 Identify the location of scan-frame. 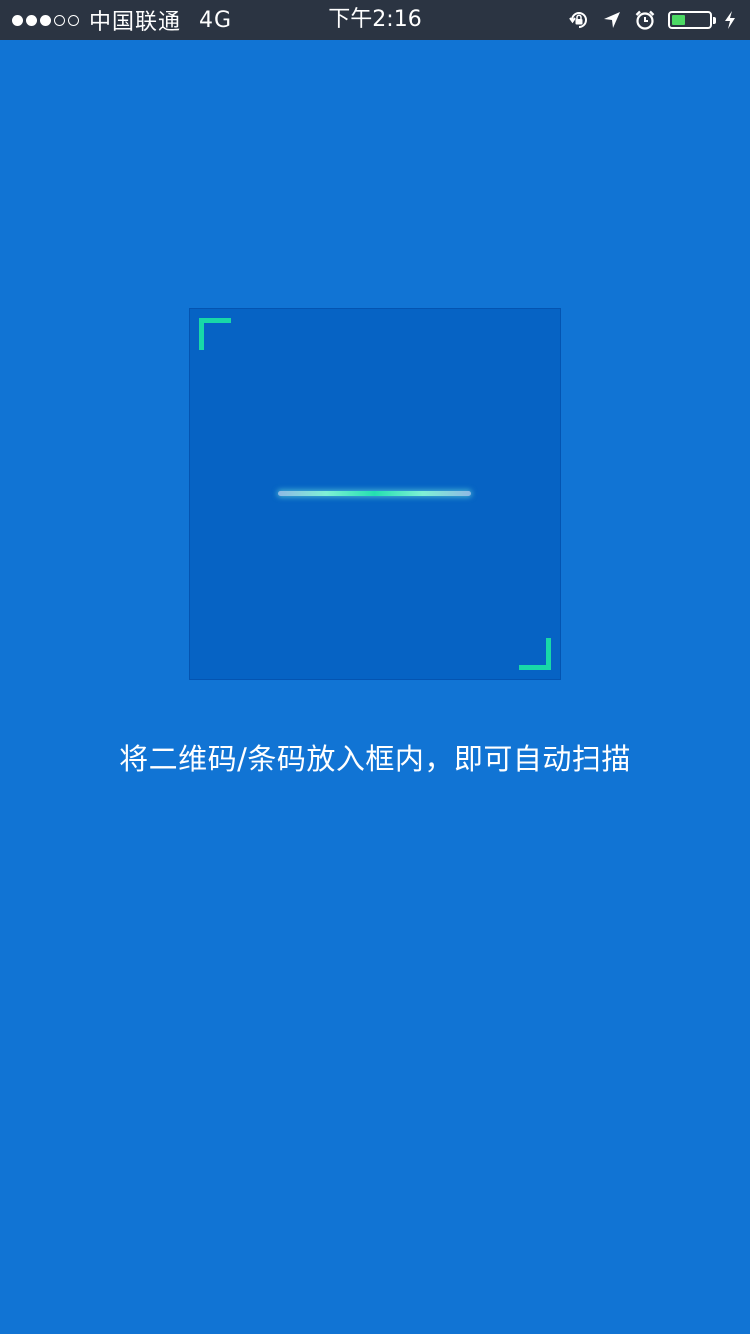
(375, 494).